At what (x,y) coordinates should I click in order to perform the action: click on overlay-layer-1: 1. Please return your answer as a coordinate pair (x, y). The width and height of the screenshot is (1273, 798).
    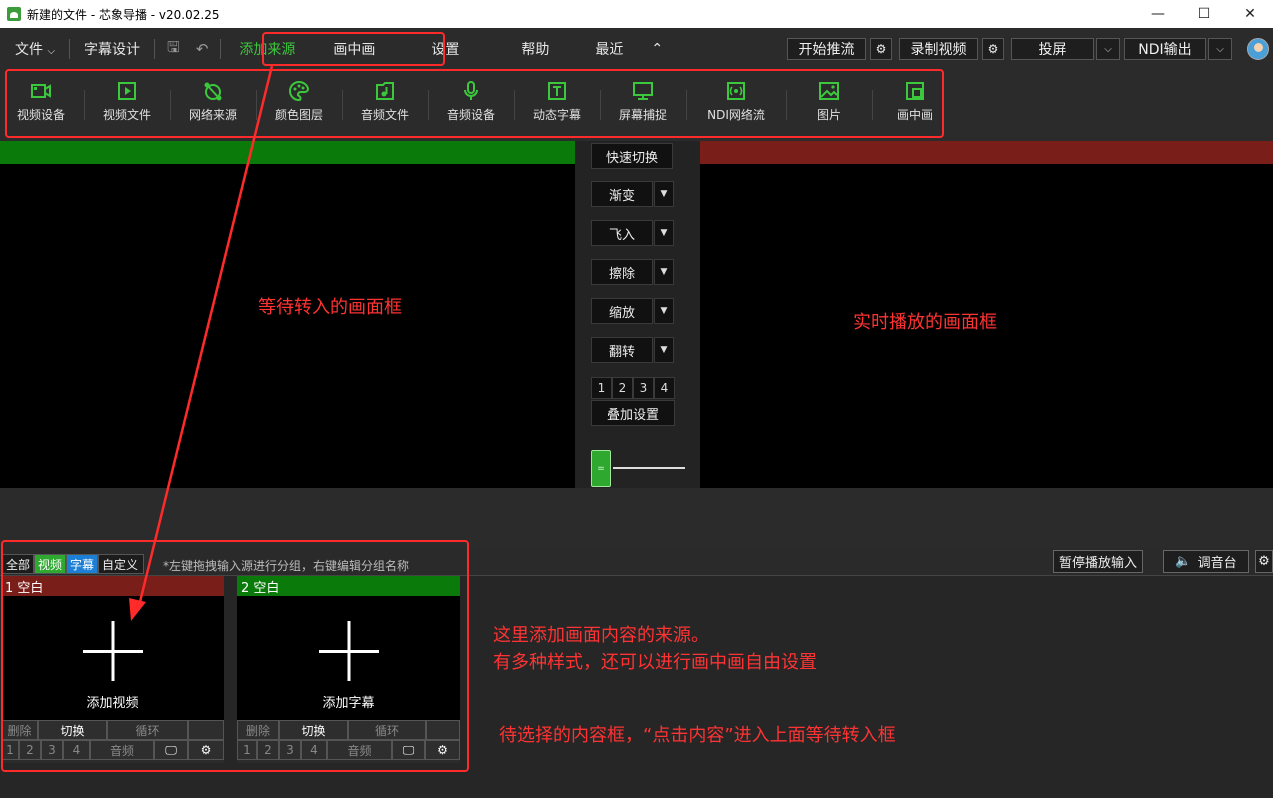
    Looking at the image, I should click on (601, 388).